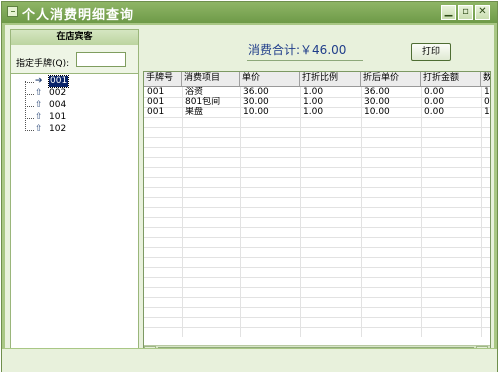 This screenshot has height=377, width=503. I want to click on arrow-right-icon: ➔, so click(39, 81).